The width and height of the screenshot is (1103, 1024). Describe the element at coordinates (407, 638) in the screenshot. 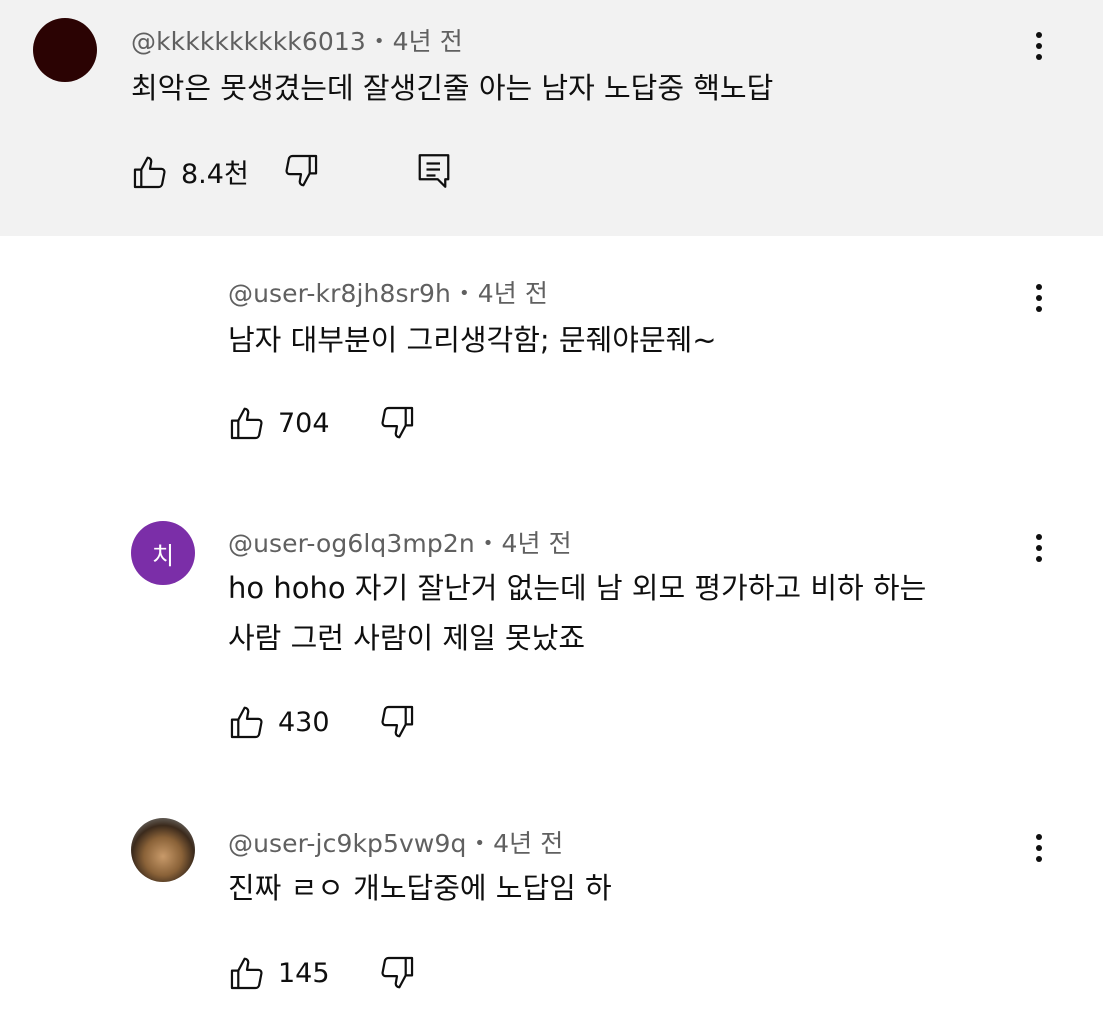

I see `comment-text-line-2: 사람 그런 사람이 제일 못났죠` at that location.